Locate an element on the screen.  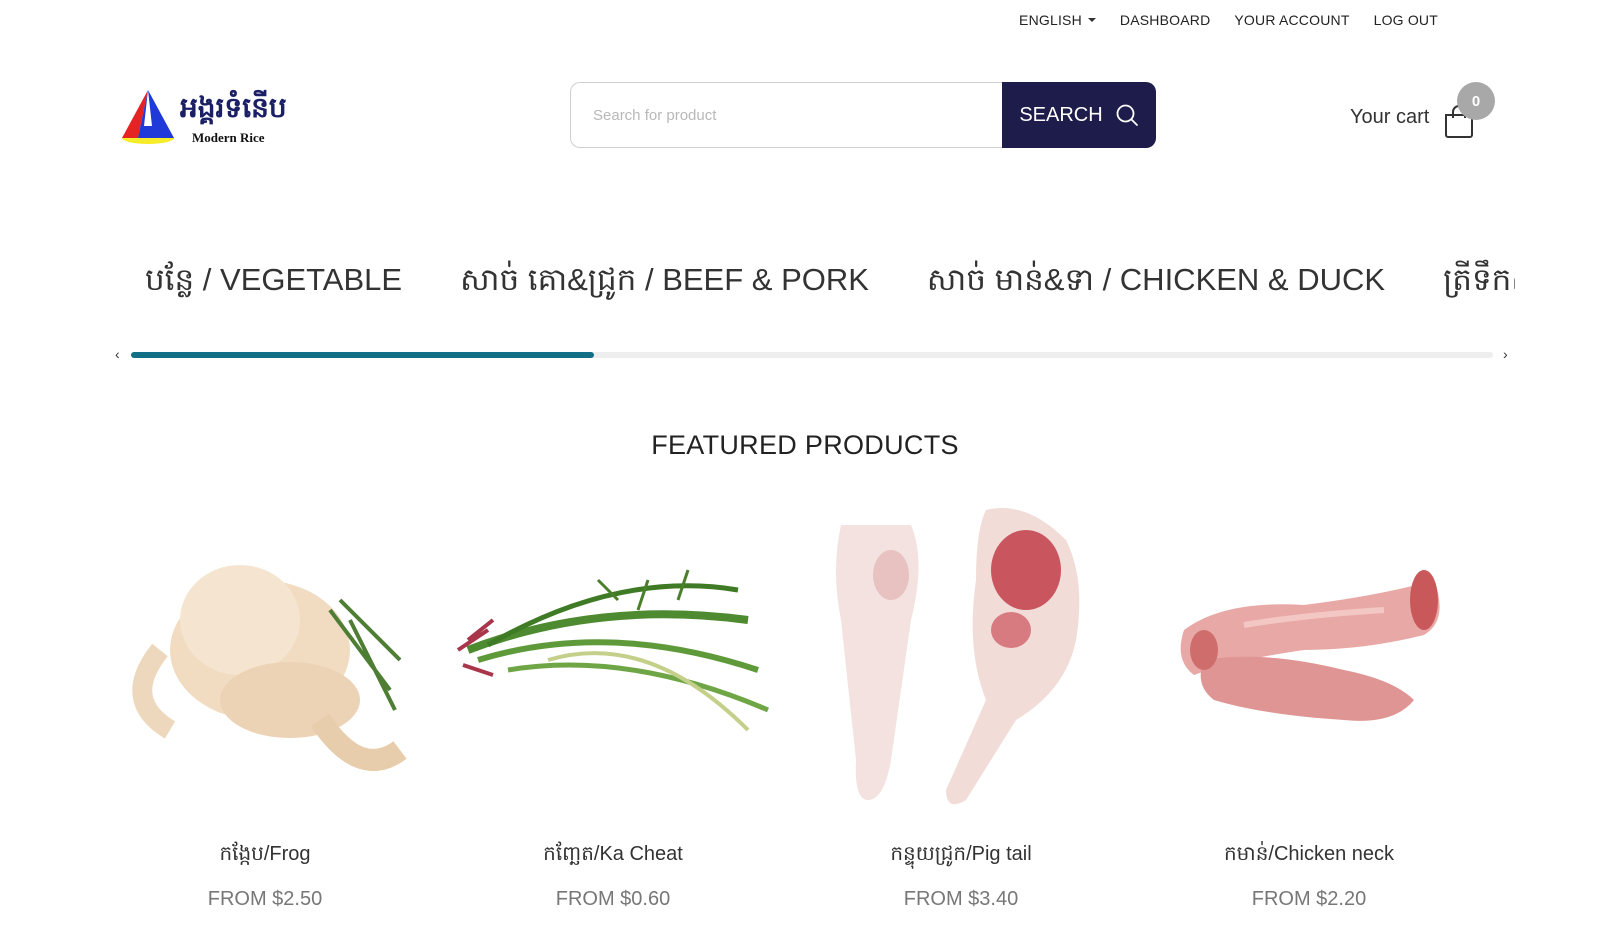
cart-button: Your cart 0 is located at coordinates (1425, 112).